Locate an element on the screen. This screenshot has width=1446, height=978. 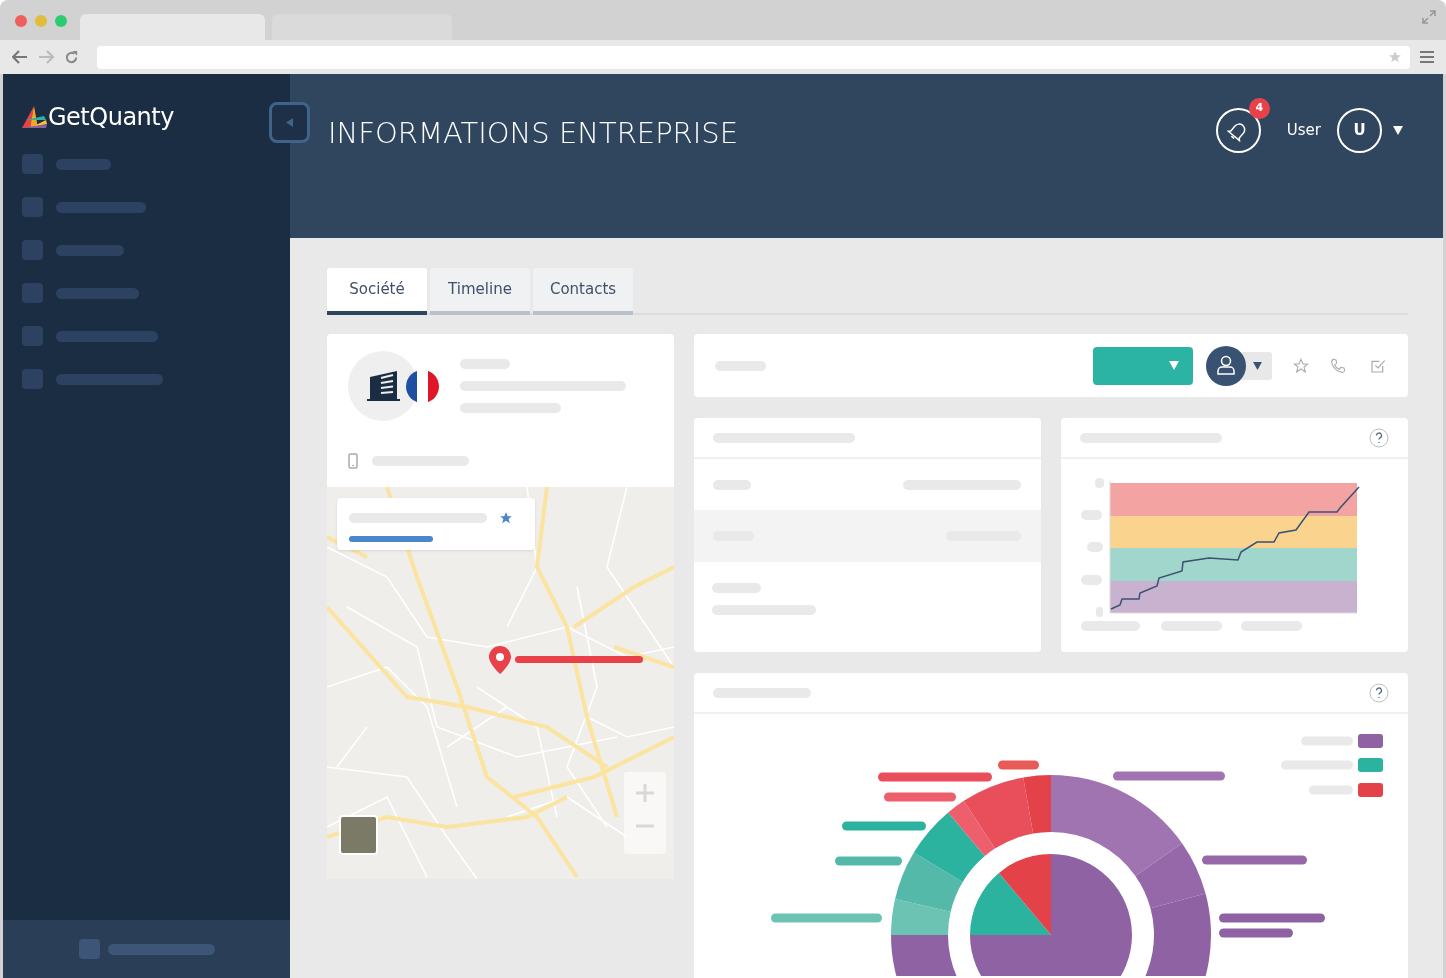
phone-icon is located at coordinates (1338, 365).